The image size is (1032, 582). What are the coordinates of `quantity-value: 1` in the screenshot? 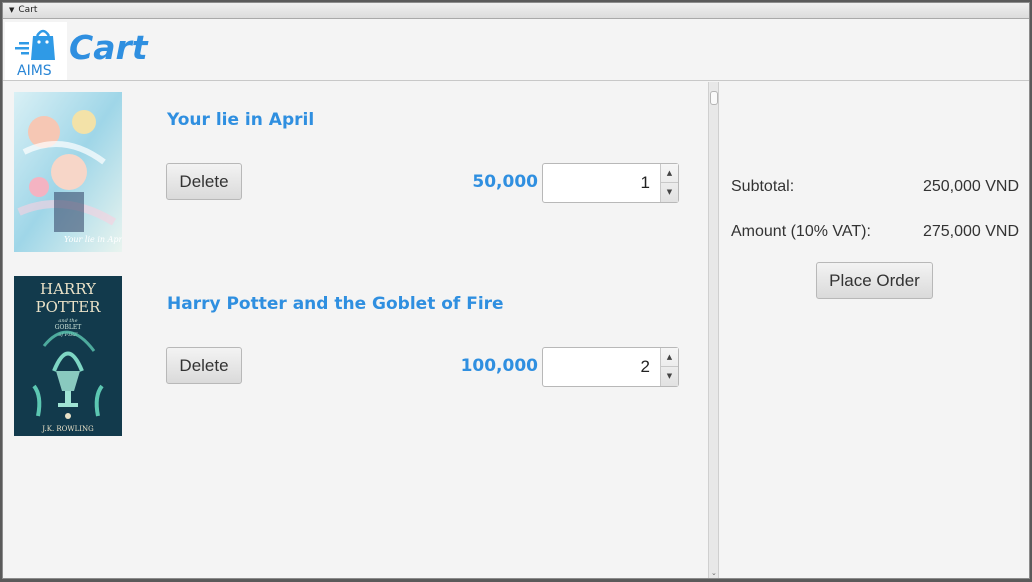 It's located at (645, 183).